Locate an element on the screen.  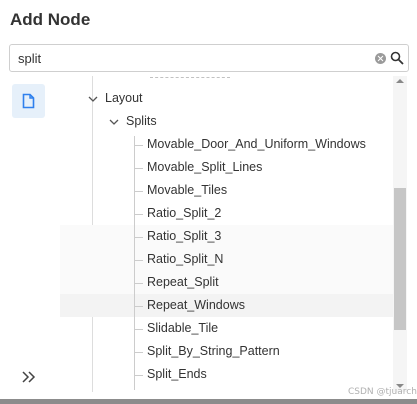
node-label: Ratio_Split_2 is located at coordinates (184, 213).